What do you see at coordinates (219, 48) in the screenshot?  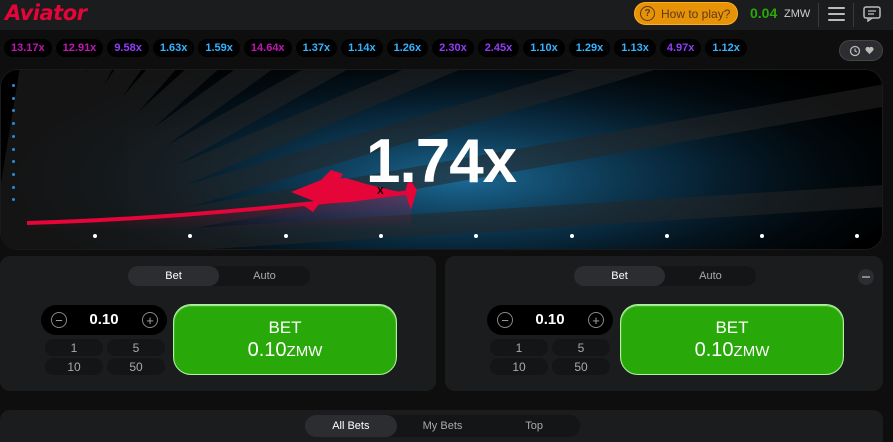 I see `history-multiplier: 1.59x` at bounding box center [219, 48].